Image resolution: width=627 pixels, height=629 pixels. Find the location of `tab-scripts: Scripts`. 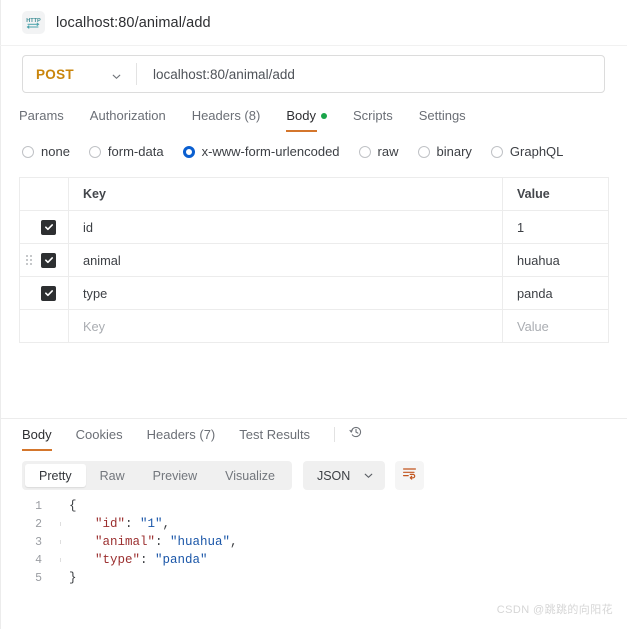

tab-scripts: Scripts is located at coordinates (373, 119).